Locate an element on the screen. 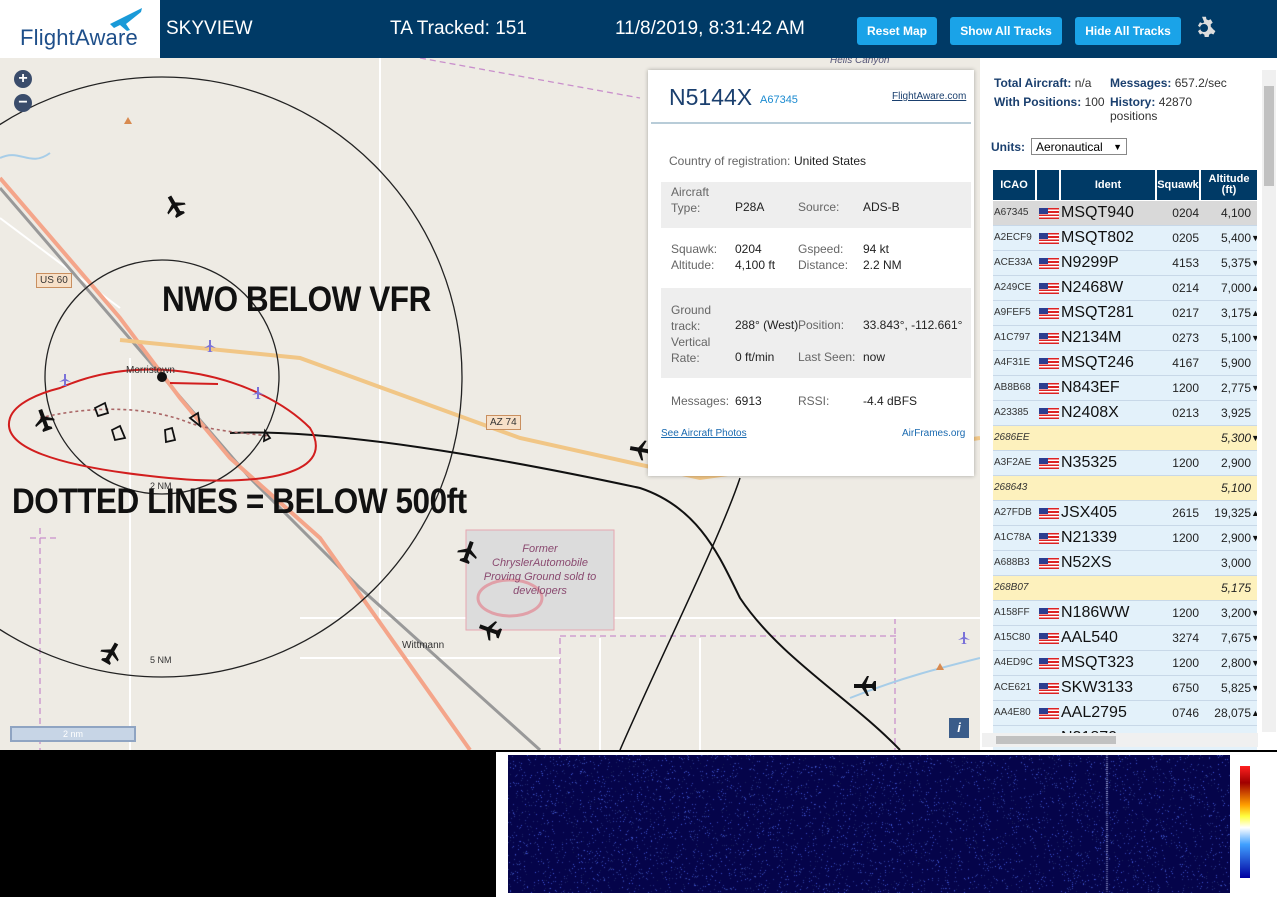 The width and height of the screenshot is (1277, 897). see-aircraft-photos-link: See Aircraft Photos is located at coordinates (704, 433).